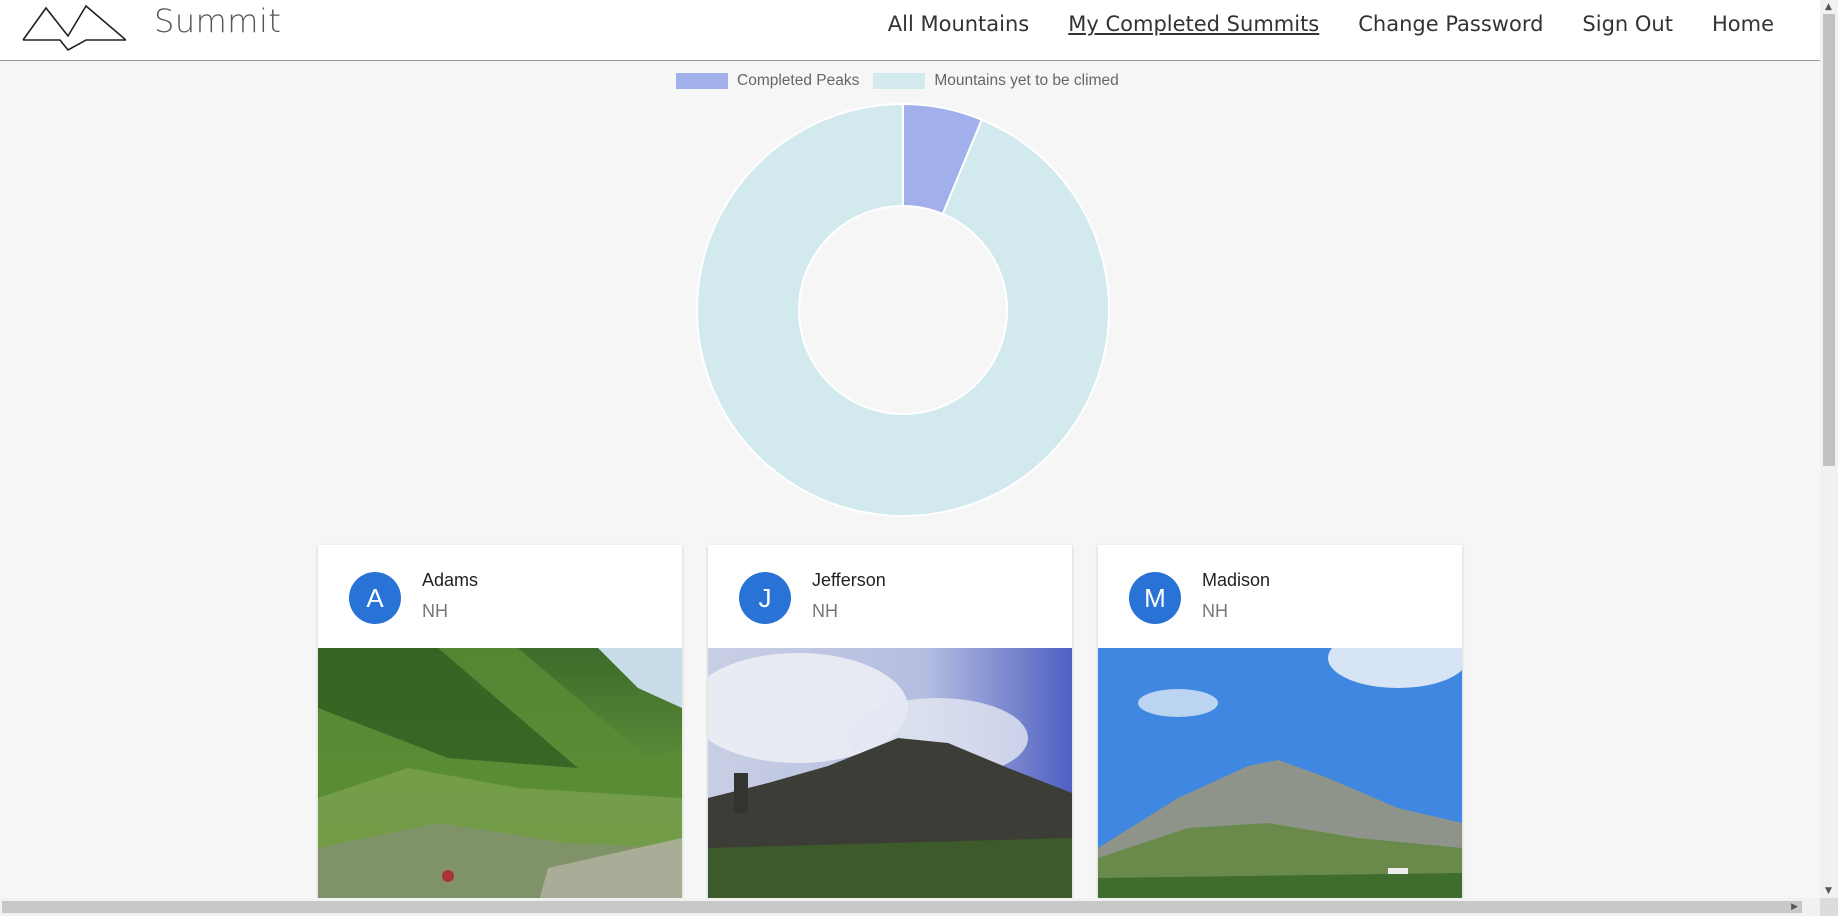 The width and height of the screenshot is (1838, 916). Describe the element at coordinates (1280, 776) in the screenshot. I see `mountain-photo-madison` at that location.